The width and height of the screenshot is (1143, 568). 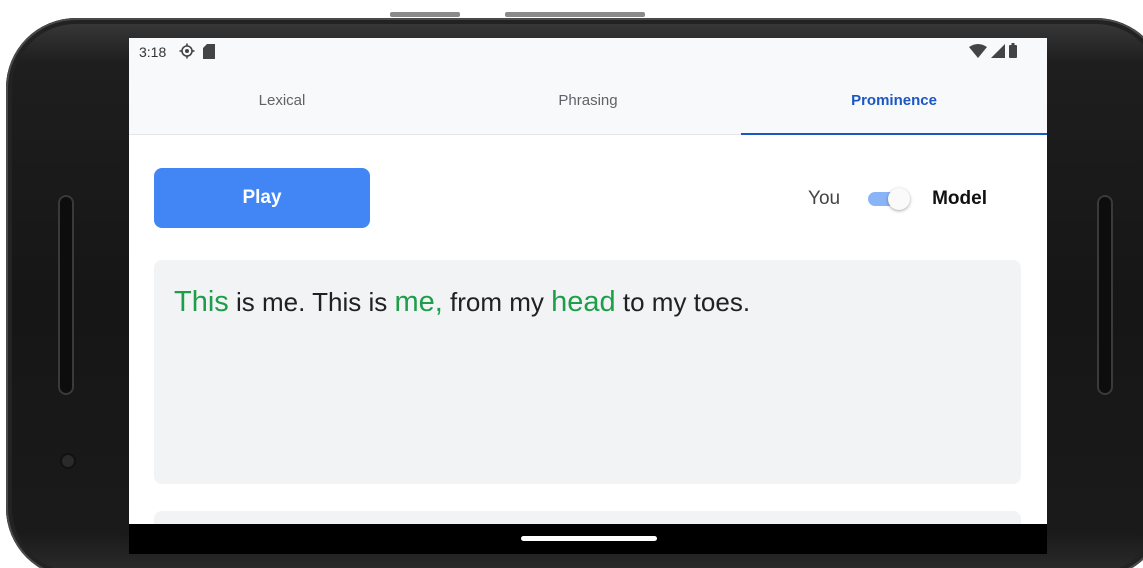 I want to click on status-bar: 3:18, so click(x=588, y=52).